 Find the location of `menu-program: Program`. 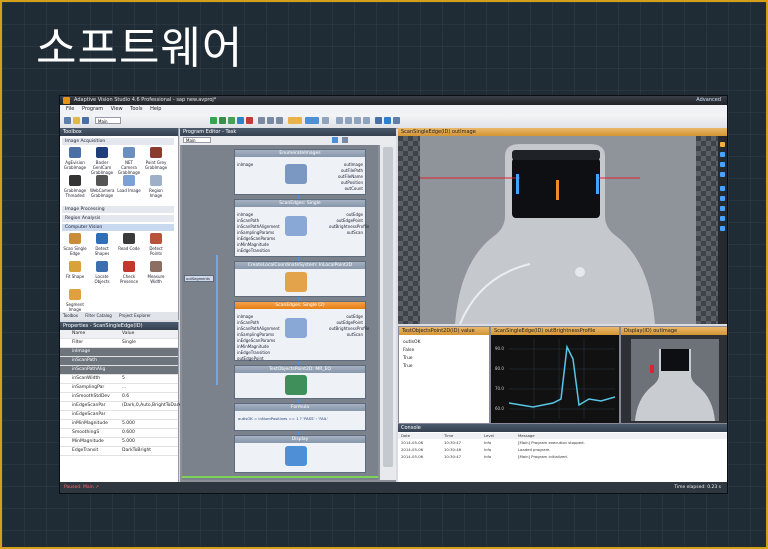

menu-program: Program is located at coordinates (92, 109).